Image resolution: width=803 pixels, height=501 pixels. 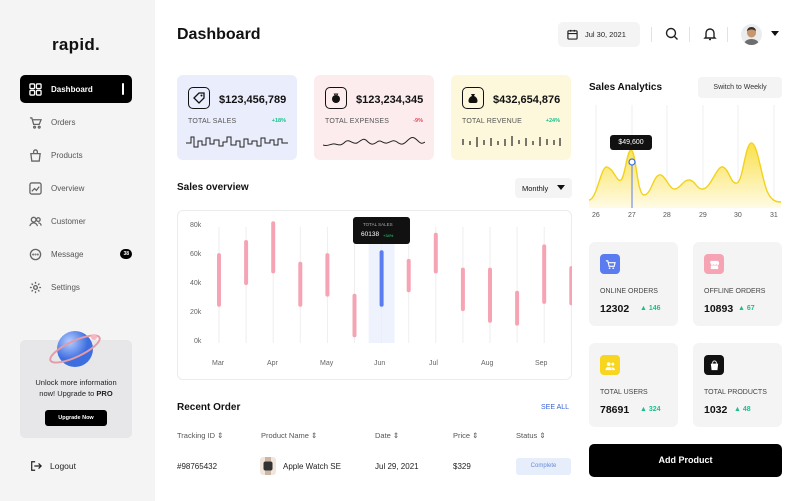 I want to click on add-product-button: Add Product, so click(x=685, y=460).